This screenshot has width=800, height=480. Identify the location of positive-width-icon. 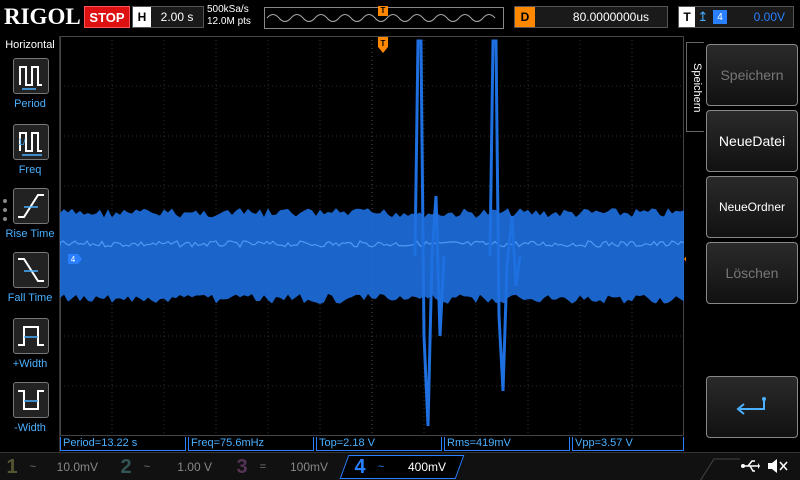
(31, 336).